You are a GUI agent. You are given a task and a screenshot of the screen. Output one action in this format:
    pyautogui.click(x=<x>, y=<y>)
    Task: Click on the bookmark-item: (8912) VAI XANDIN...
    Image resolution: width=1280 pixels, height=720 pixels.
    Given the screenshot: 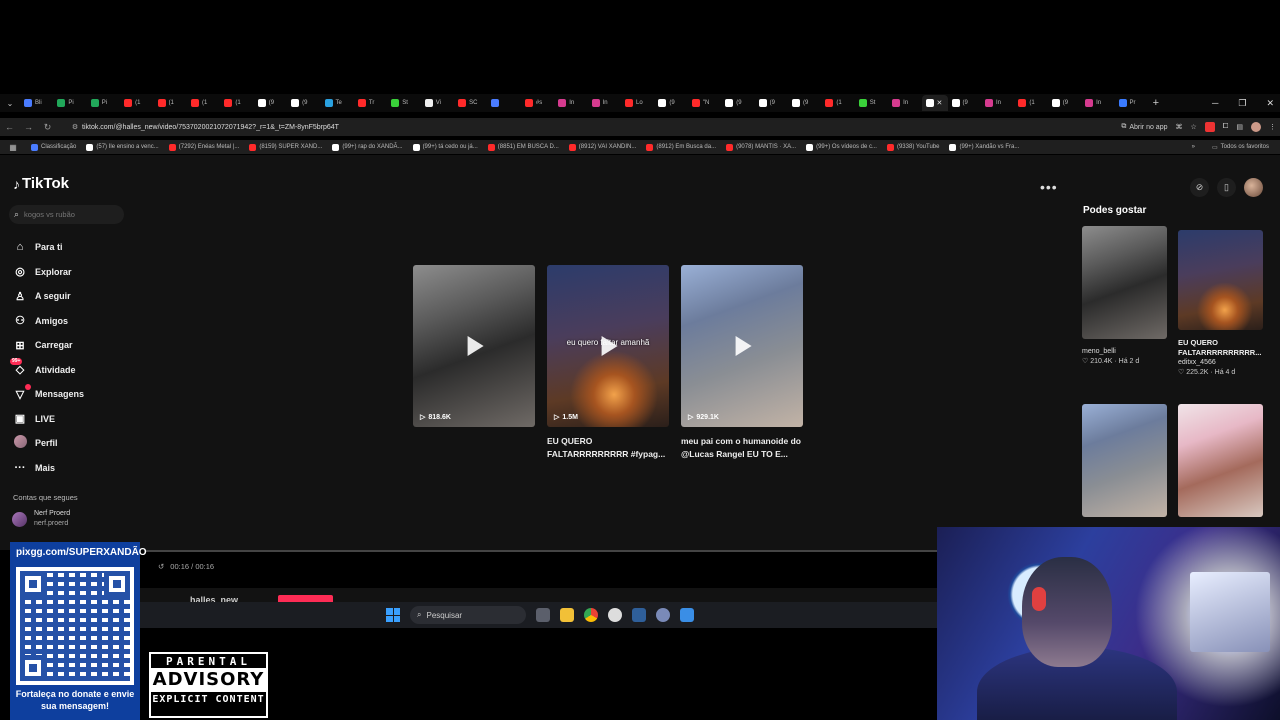 What is the action you would take?
    pyautogui.click(x=603, y=147)
    